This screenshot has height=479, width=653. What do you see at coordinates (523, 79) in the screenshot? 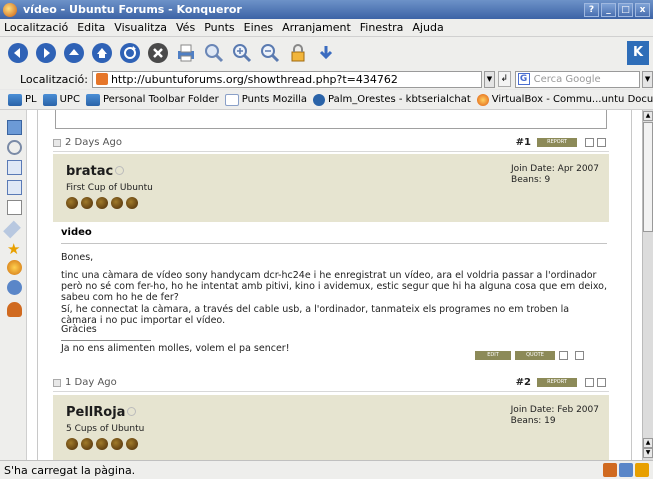
I see `google-icon: G` at bounding box center [523, 79].